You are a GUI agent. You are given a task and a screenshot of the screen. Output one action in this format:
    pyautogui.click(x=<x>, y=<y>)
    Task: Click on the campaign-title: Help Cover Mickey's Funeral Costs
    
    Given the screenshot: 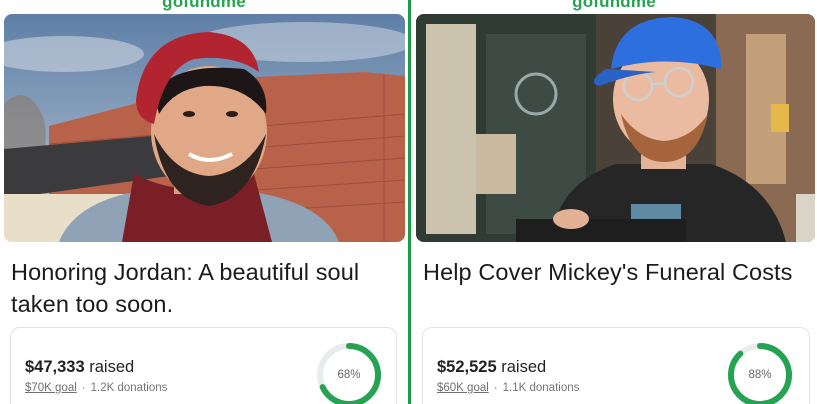 What is the action you would take?
    pyautogui.click(x=618, y=272)
    